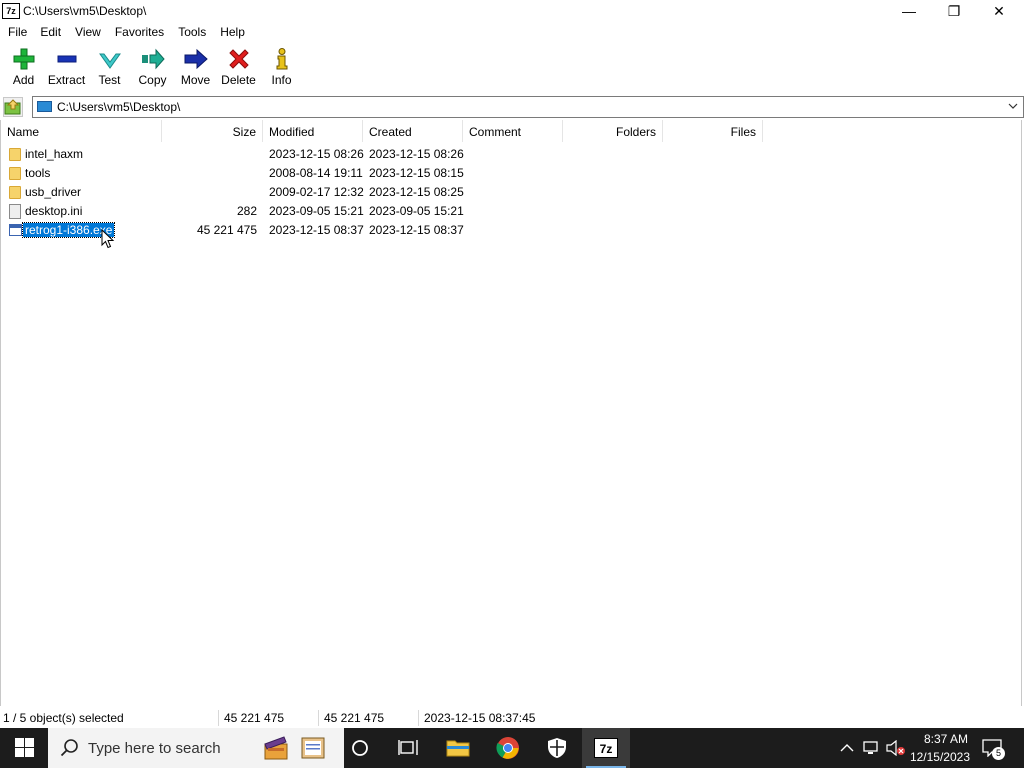 Image resolution: width=1024 pixels, height=768 pixels. Describe the element at coordinates (23, 59) in the screenshot. I see `plus-icon` at that location.